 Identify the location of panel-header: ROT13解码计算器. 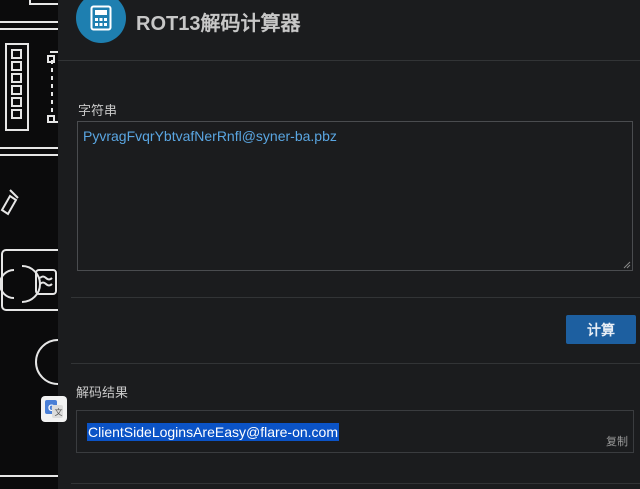
(349, 30).